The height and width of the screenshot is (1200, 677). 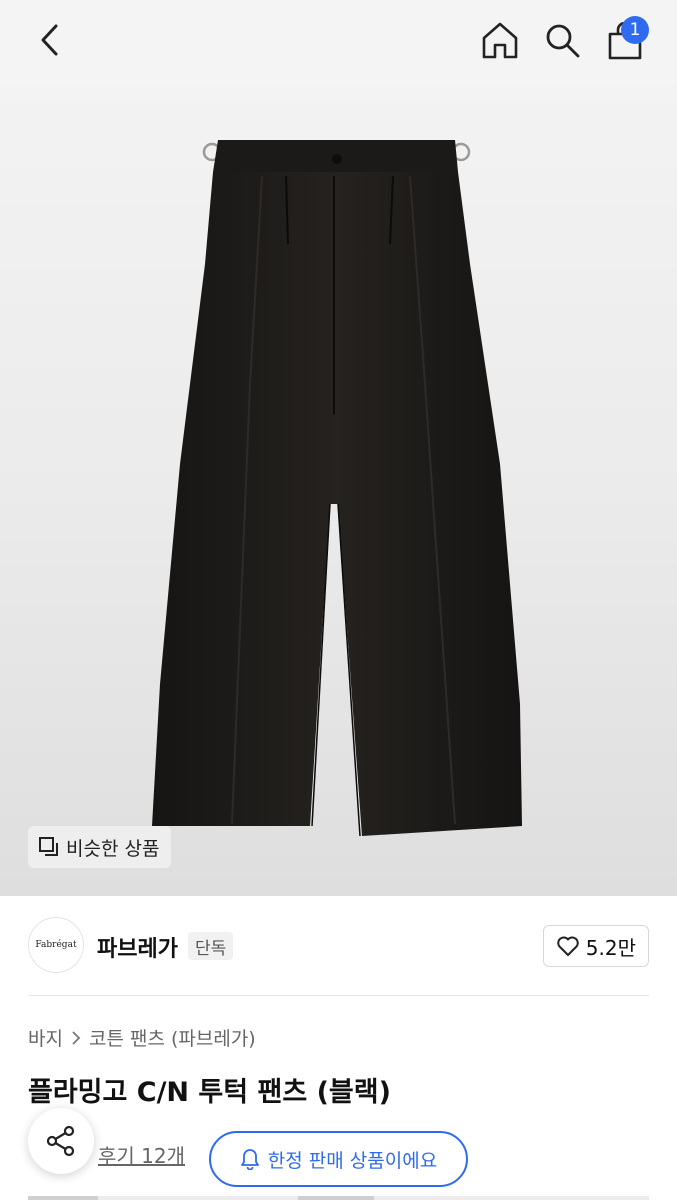 I want to click on breadcrumb-subcategory: 코튼 팬츠 (파브레가), so click(x=172, y=1037).